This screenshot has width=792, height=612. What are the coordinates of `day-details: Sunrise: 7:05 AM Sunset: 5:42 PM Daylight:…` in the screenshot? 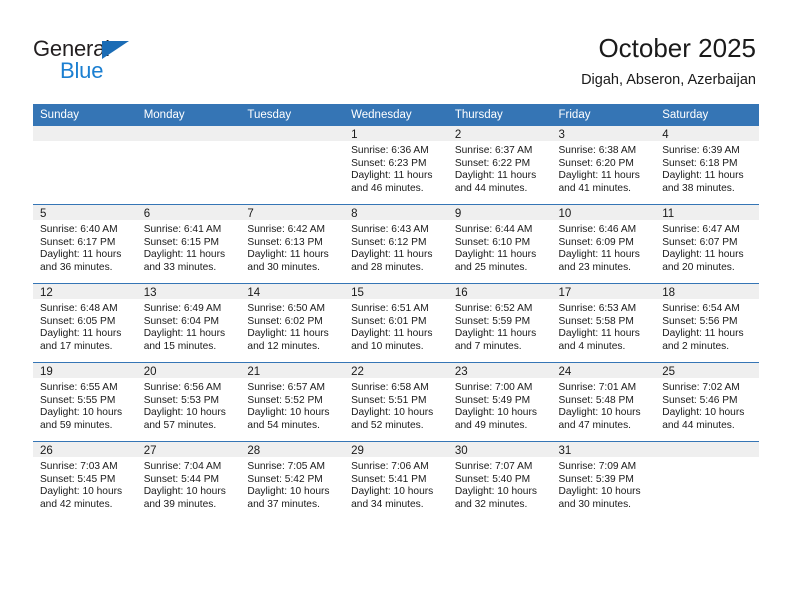 It's located at (292, 484).